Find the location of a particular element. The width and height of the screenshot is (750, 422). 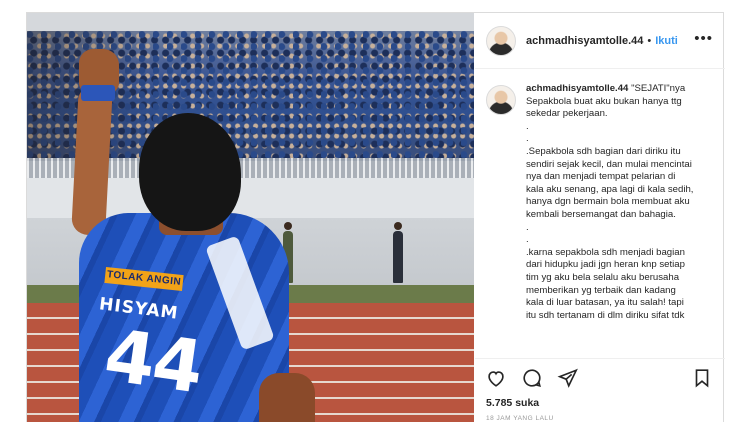

caption-line: dari hidupku jadi jgn heran knp setiap is located at coordinates (605, 265).